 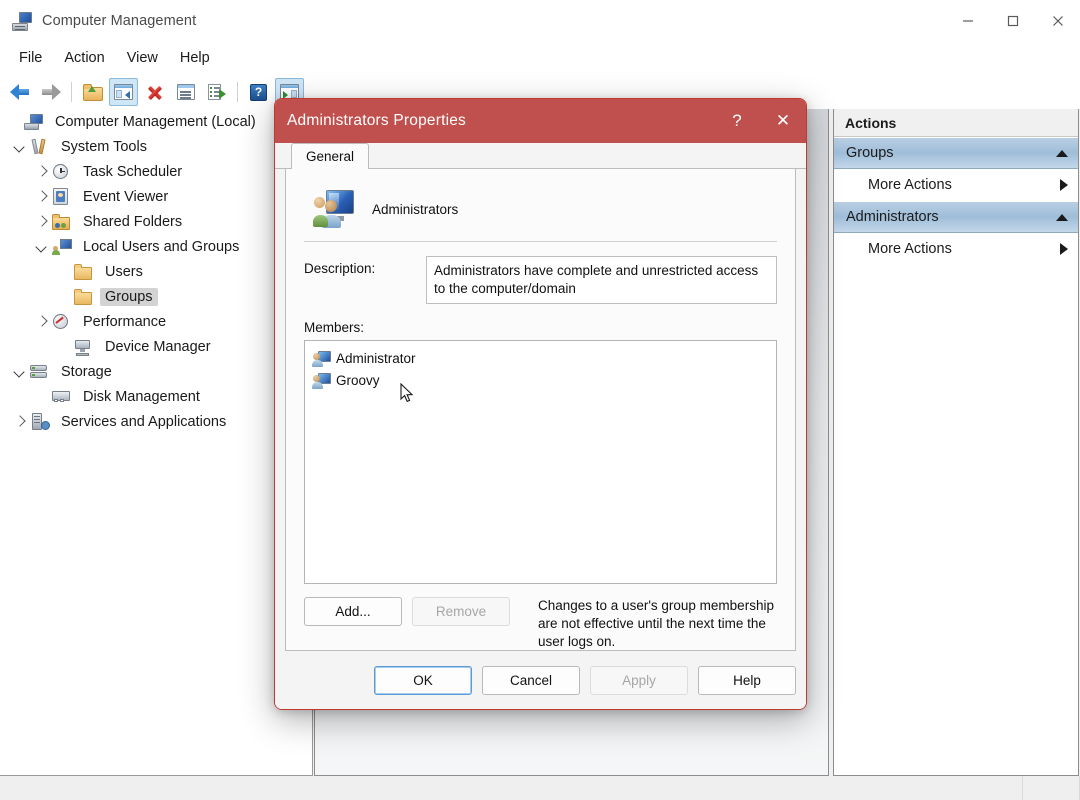 What do you see at coordinates (540, 58) in the screenshot?
I see `menubar: File Action View Help` at bounding box center [540, 58].